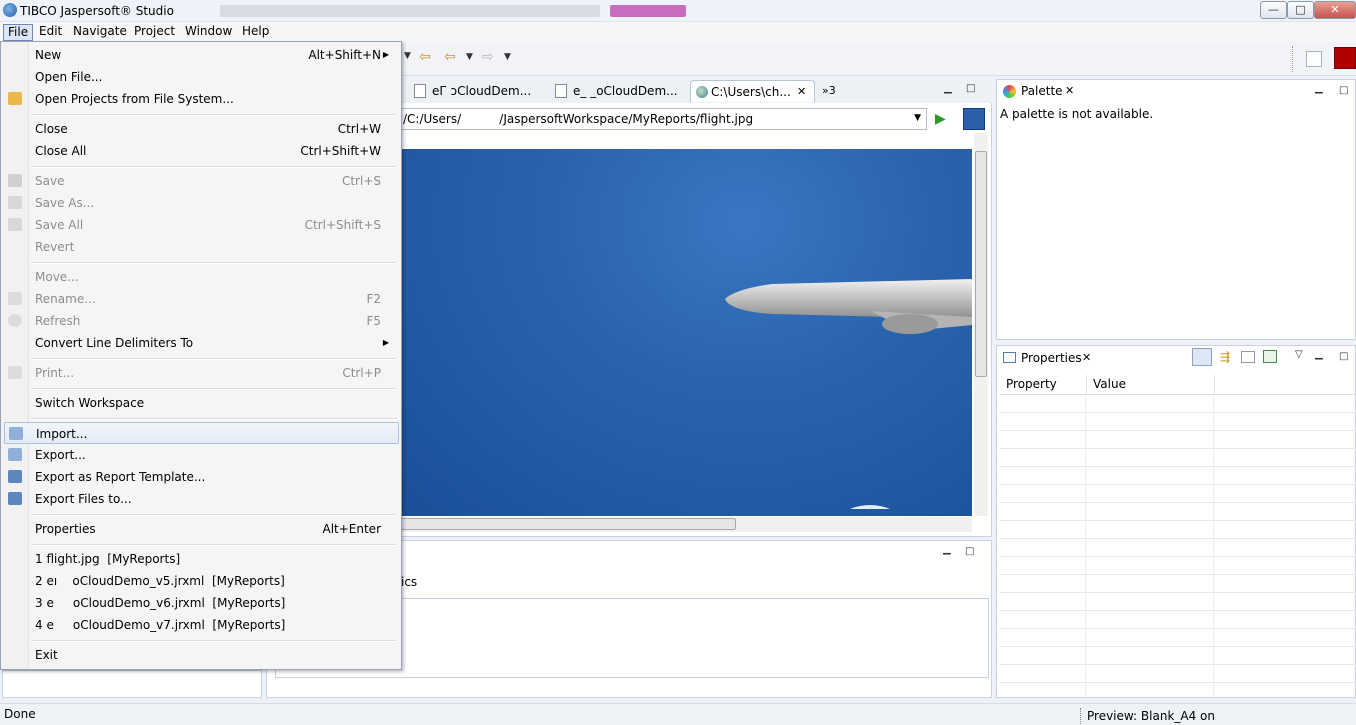 This screenshot has width=1356, height=725. I want to click on menu-item-close-all: Close All Ctrl+Shift+W, so click(201, 151).